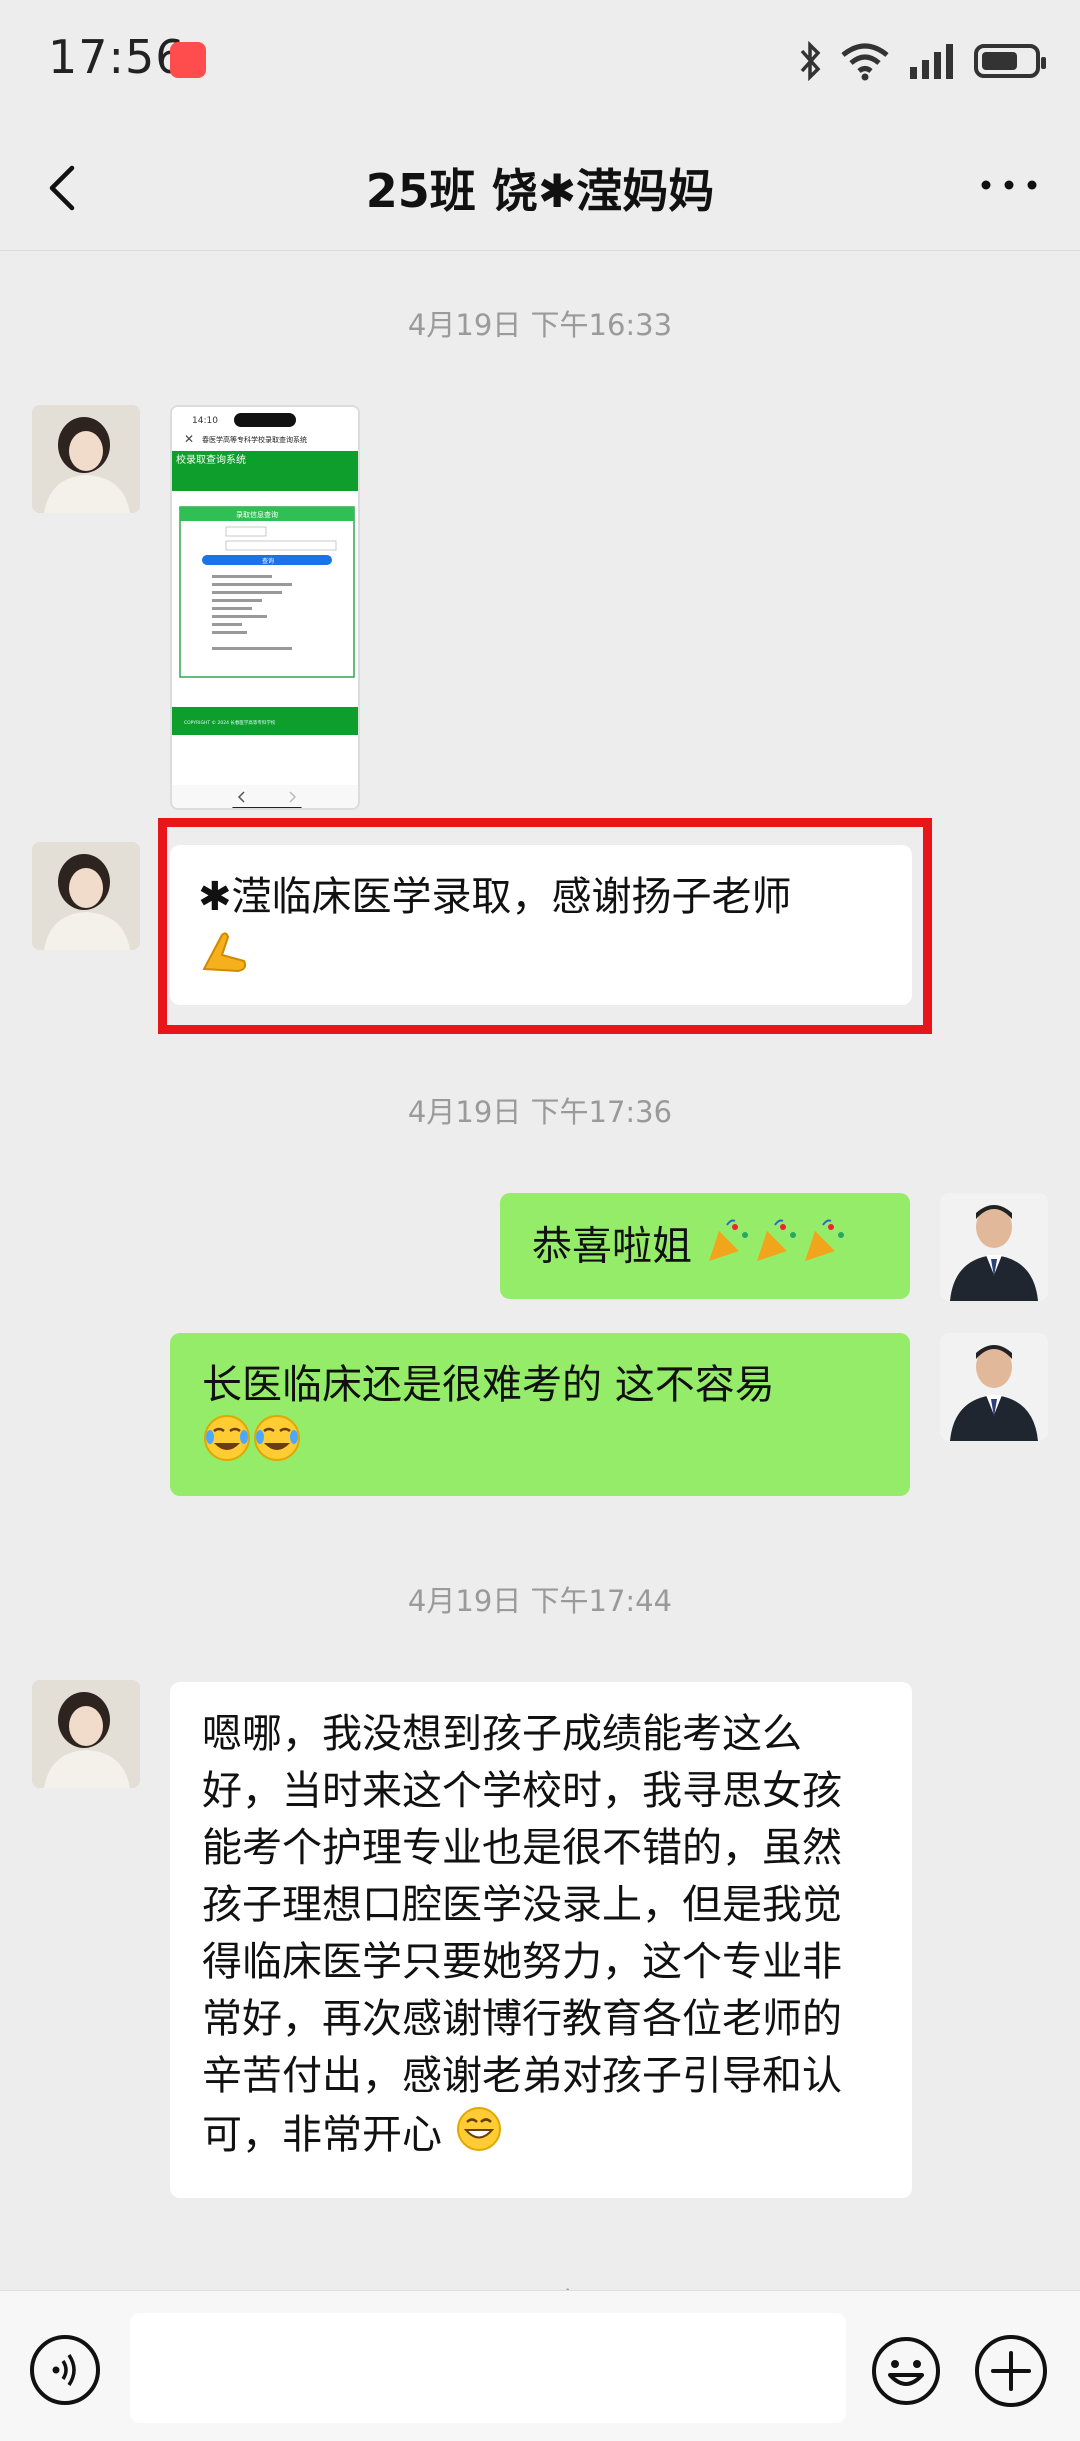  What do you see at coordinates (479, 2137) in the screenshot?
I see `grinning-emoji-icon` at bounding box center [479, 2137].